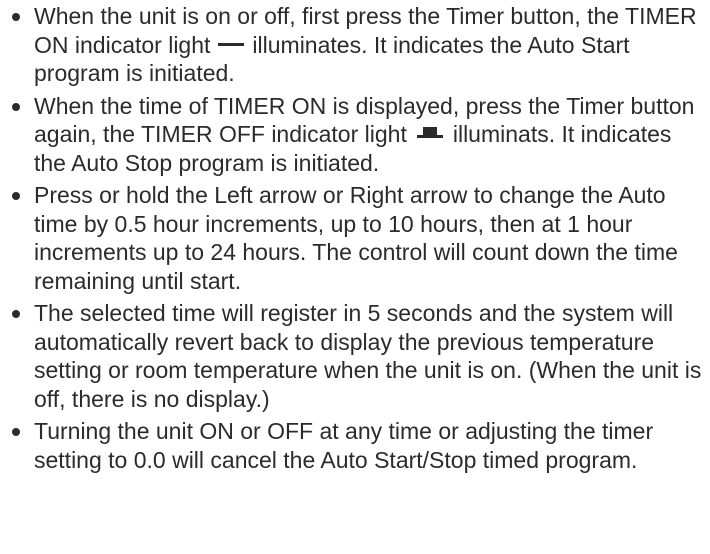  Describe the element at coordinates (231, 44) in the screenshot. I see `timer-on-dash-icon` at that location.